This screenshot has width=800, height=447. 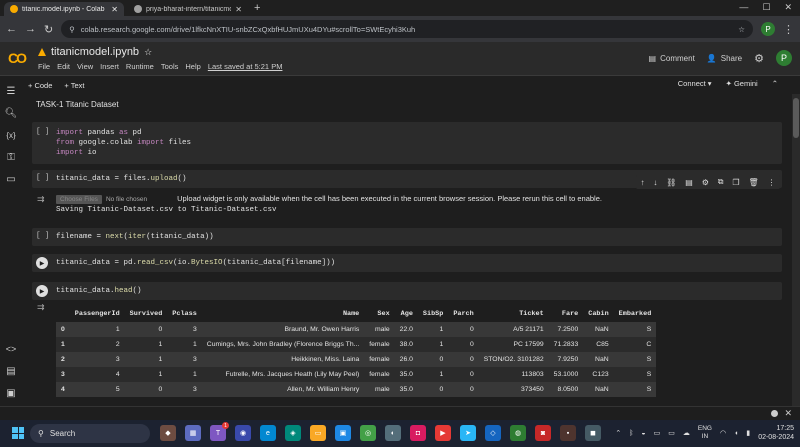 What do you see at coordinates (788, 413) in the screenshot?
I see `close-status-icon: ✕` at bounding box center [788, 413].